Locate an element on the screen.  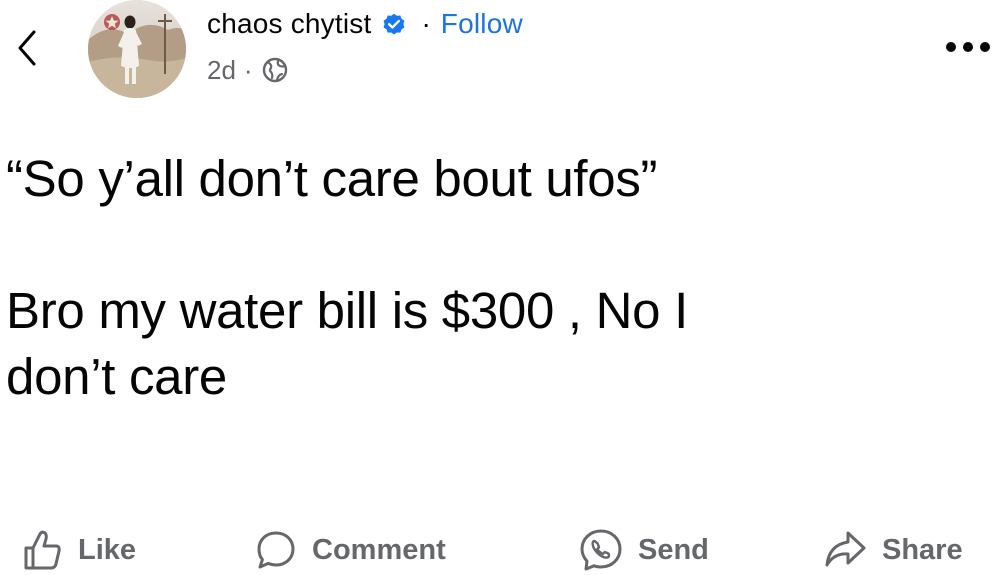
post-text-gap is located at coordinates (496, 245).